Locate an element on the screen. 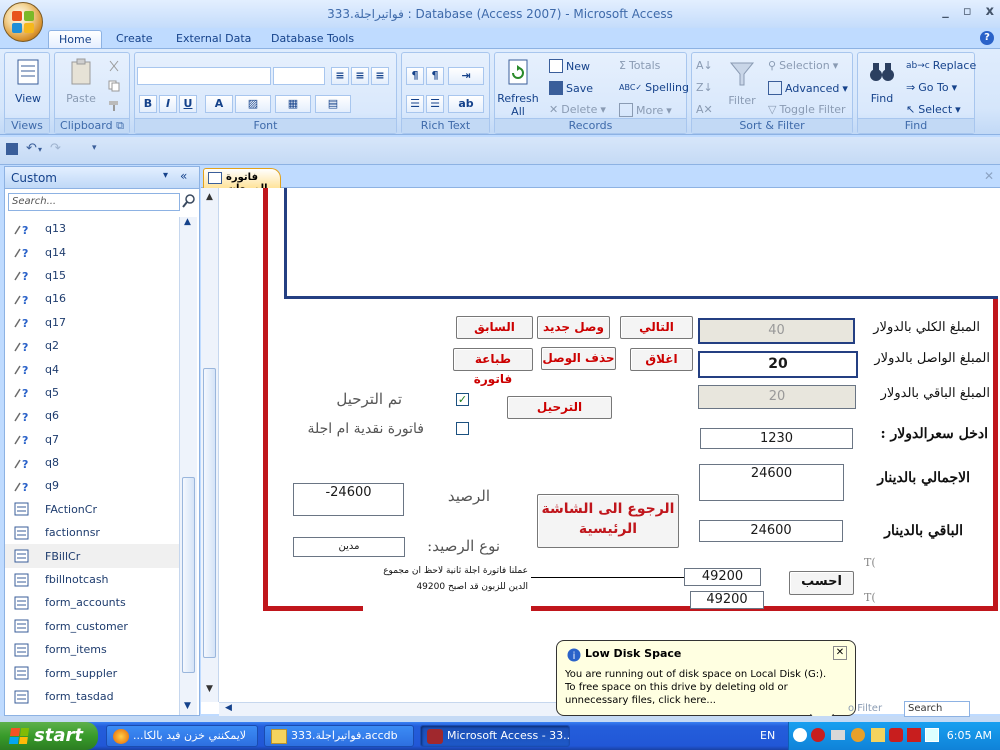  paid-usd-field: 20 is located at coordinates (778, 364).